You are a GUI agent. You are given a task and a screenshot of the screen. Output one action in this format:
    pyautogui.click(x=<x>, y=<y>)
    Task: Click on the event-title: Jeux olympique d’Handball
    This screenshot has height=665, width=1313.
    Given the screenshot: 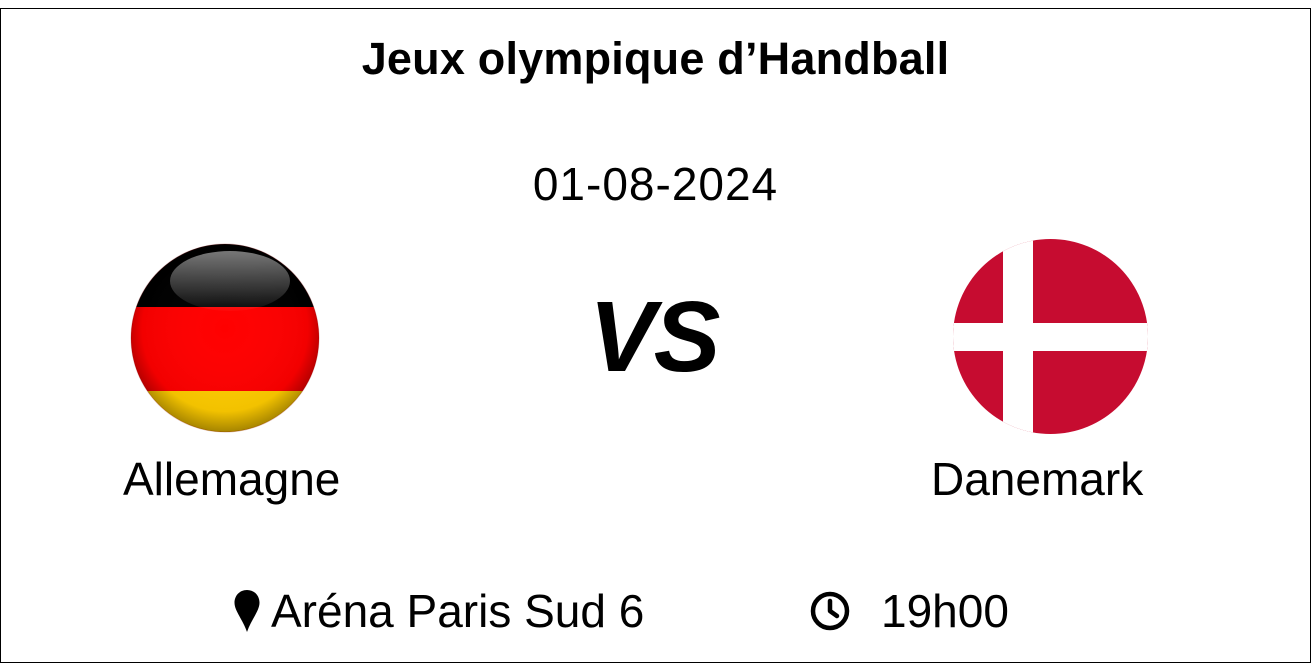 What is the action you would take?
    pyautogui.click(x=655, y=58)
    